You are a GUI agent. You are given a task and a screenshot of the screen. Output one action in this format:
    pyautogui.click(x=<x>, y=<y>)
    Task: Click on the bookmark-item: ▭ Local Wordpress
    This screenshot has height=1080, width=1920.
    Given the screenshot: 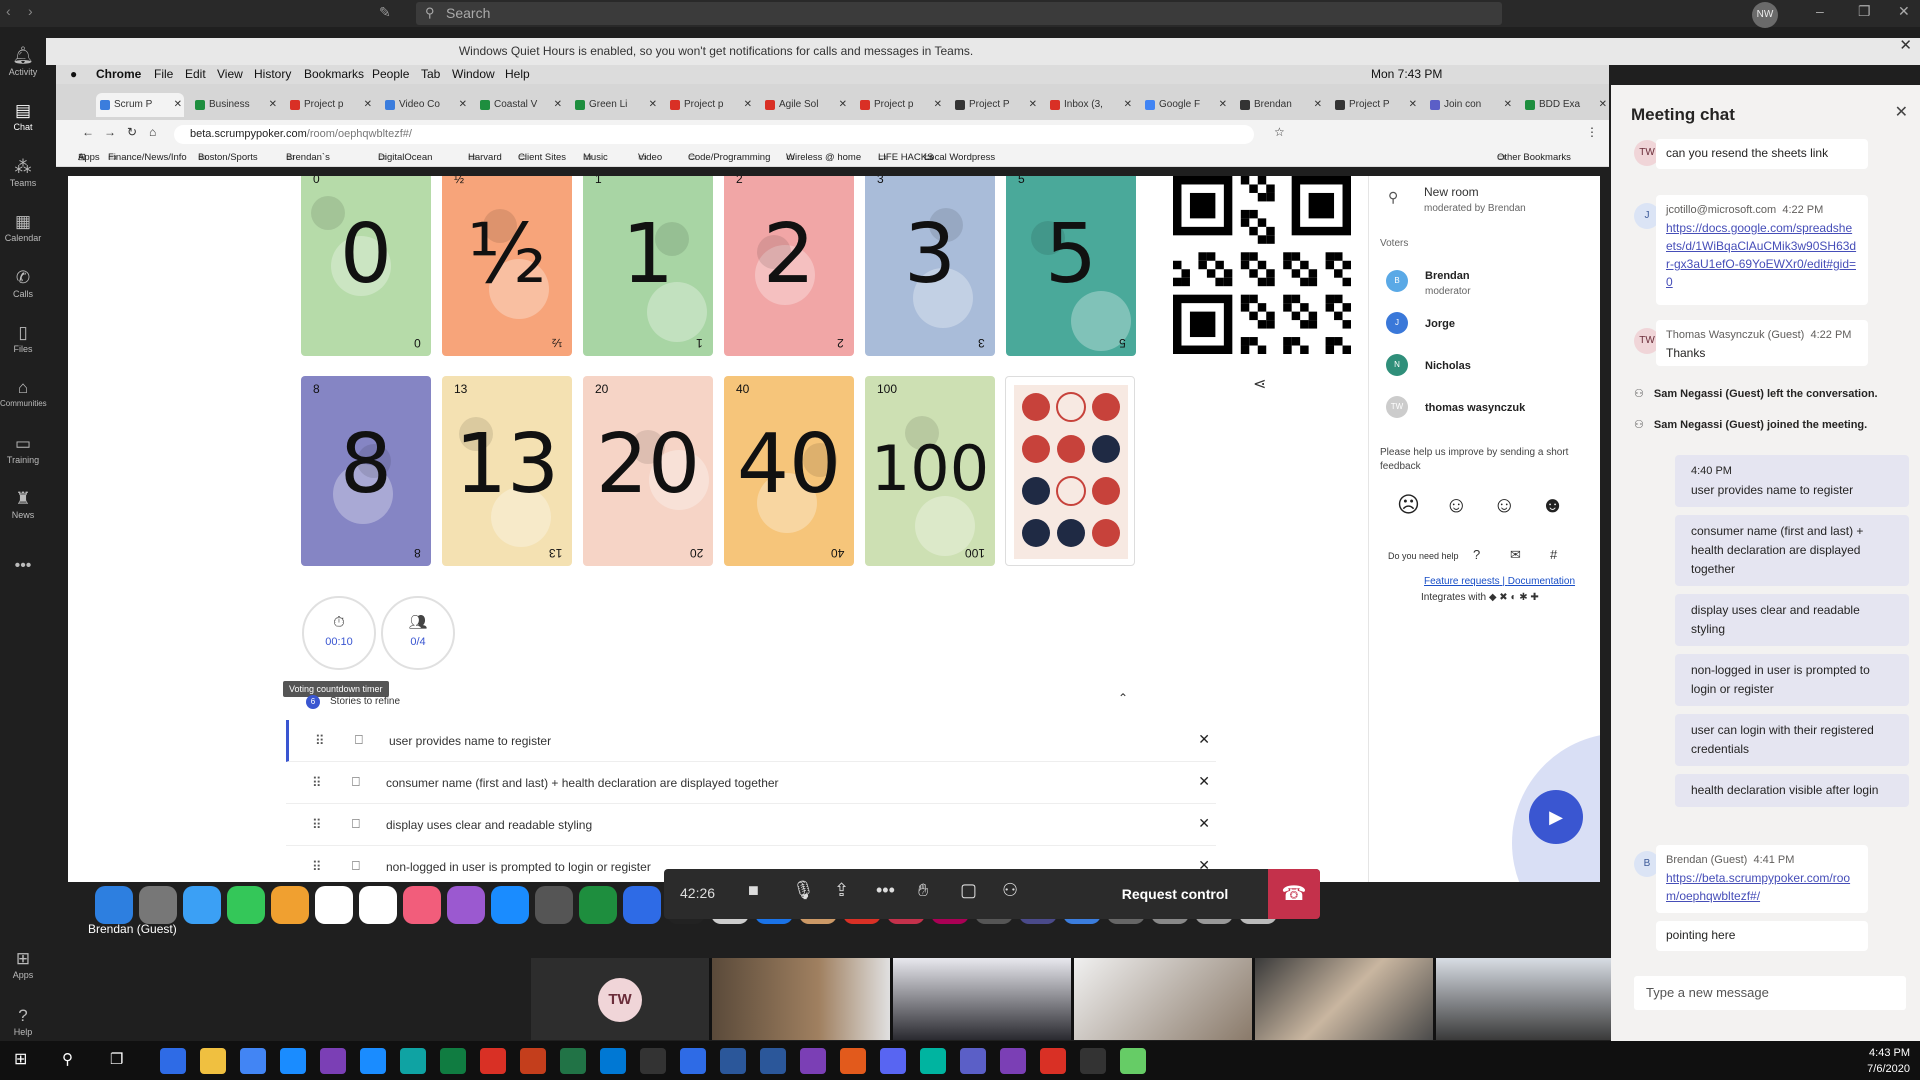 What is the action you would take?
    pyautogui.click(x=959, y=157)
    